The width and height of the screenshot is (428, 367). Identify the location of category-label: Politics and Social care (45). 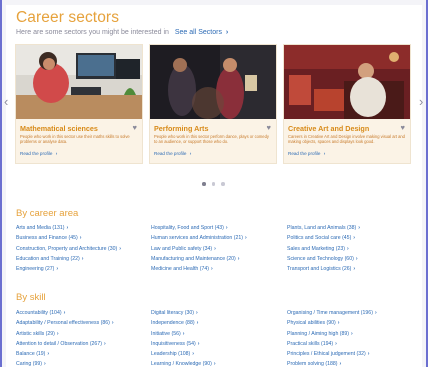
(319, 238).